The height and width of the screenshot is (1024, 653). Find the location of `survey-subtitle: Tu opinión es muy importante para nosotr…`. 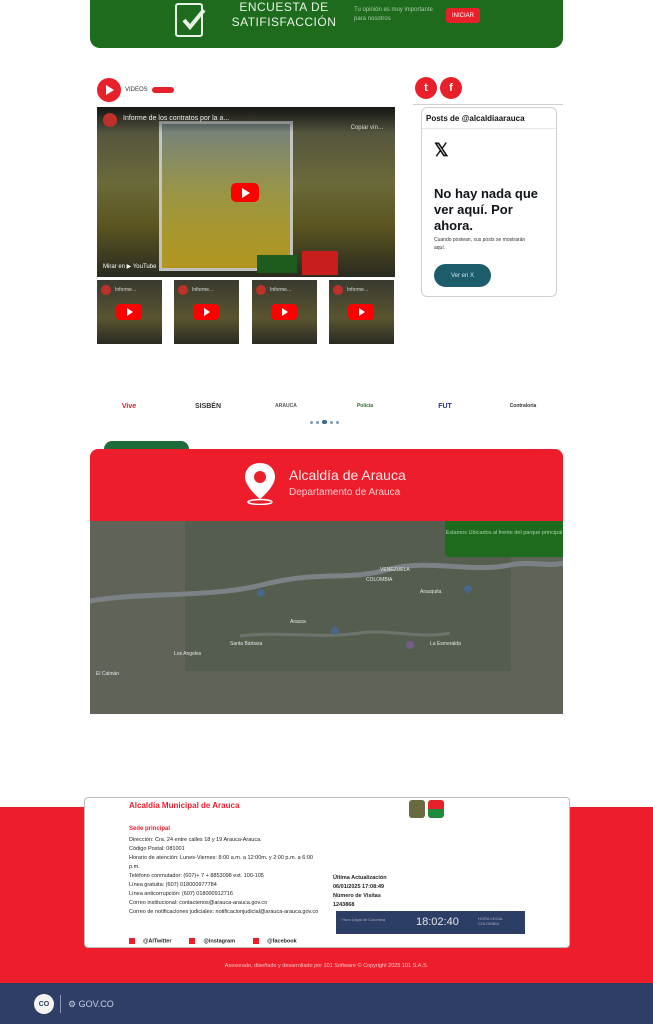

survey-subtitle: Tu opinión es muy importante para nosotr… is located at coordinates (393, 14).